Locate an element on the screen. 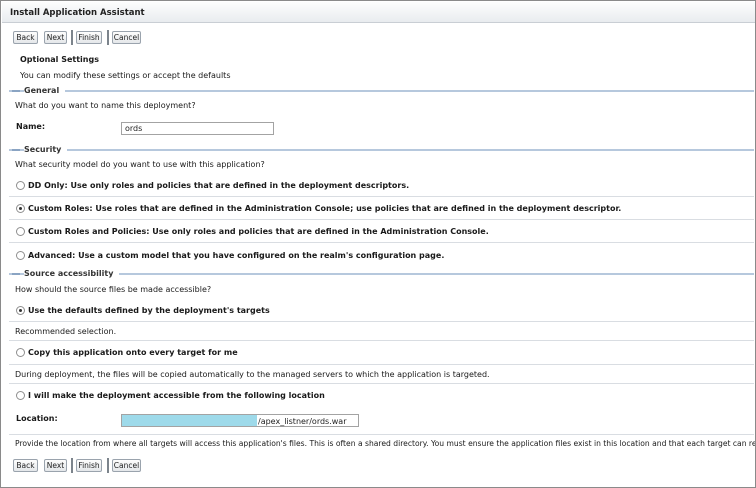 The height and width of the screenshot is (488, 756). source-section-rule is located at coordinates (381, 274).